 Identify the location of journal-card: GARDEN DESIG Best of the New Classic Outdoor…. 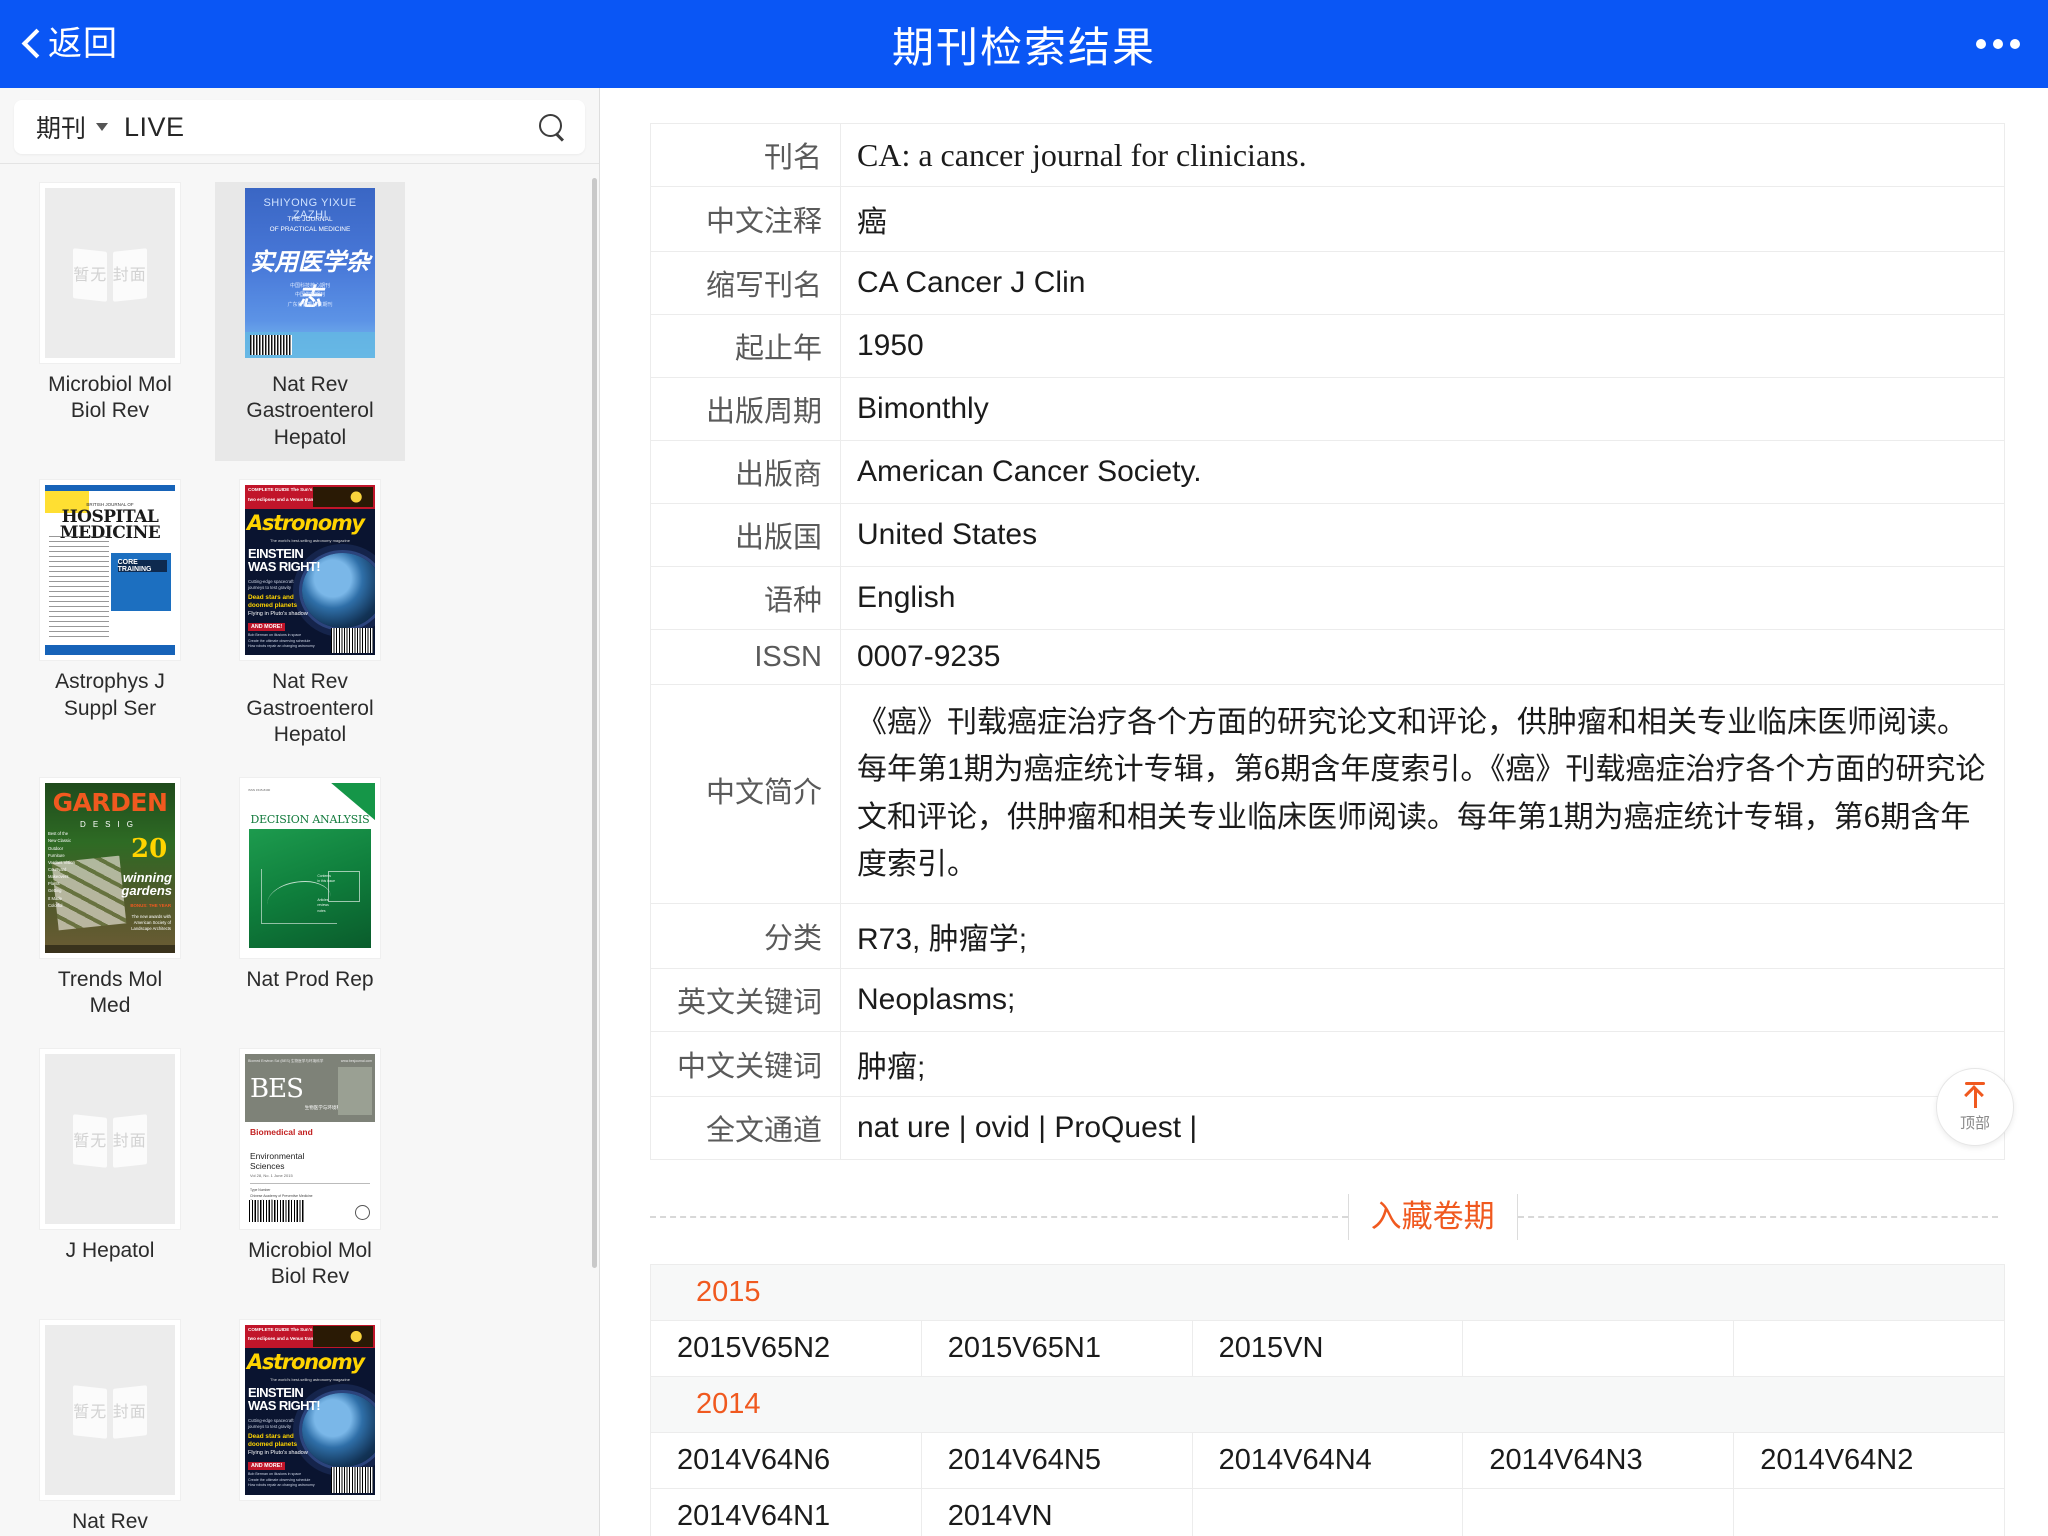
(110, 903).